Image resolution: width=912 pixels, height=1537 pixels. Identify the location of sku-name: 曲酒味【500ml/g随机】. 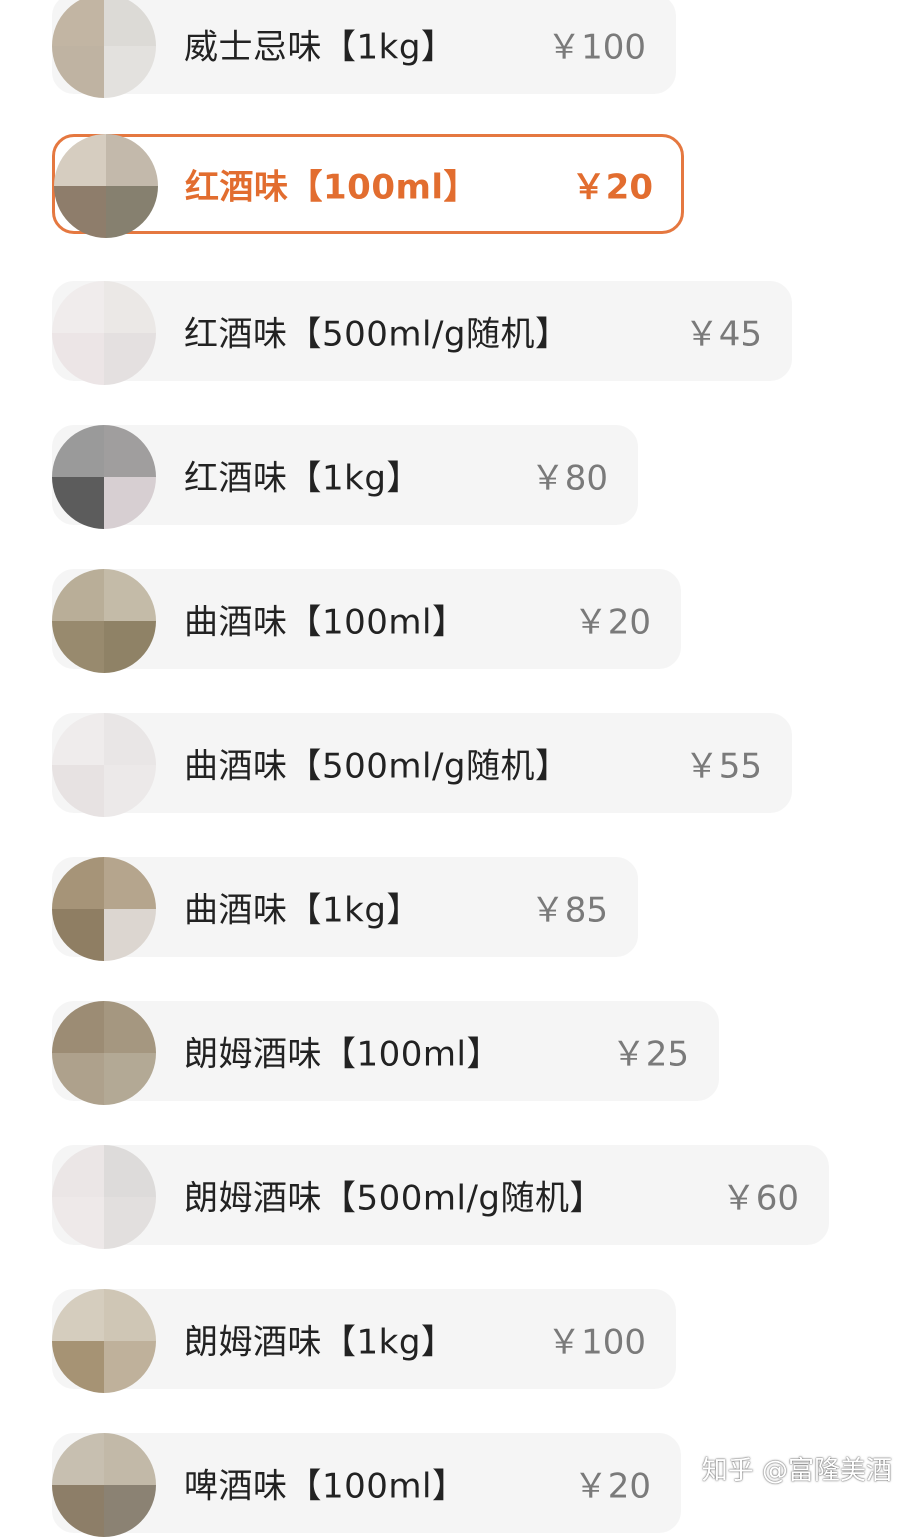
(377, 766).